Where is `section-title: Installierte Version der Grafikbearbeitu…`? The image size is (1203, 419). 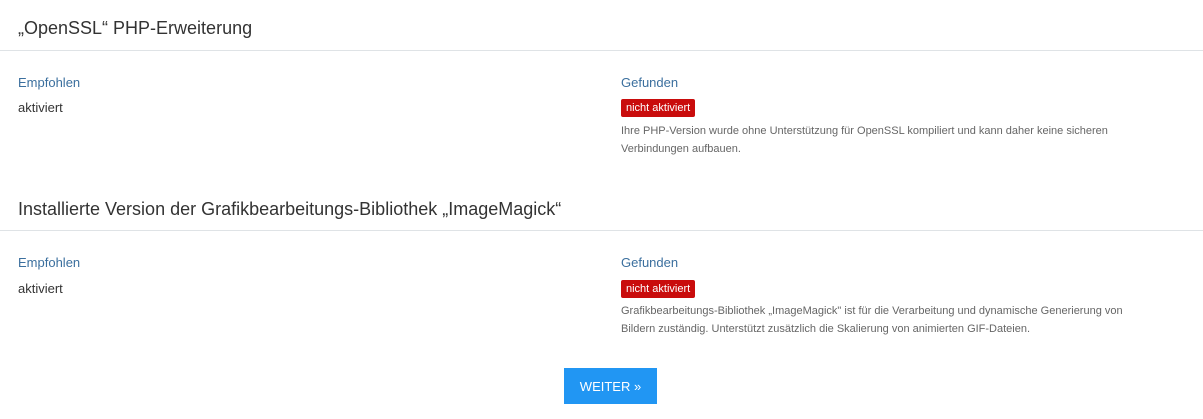
section-title: Installierte Version der Grafikbearbeitu… is located at coordinates (290, 209).